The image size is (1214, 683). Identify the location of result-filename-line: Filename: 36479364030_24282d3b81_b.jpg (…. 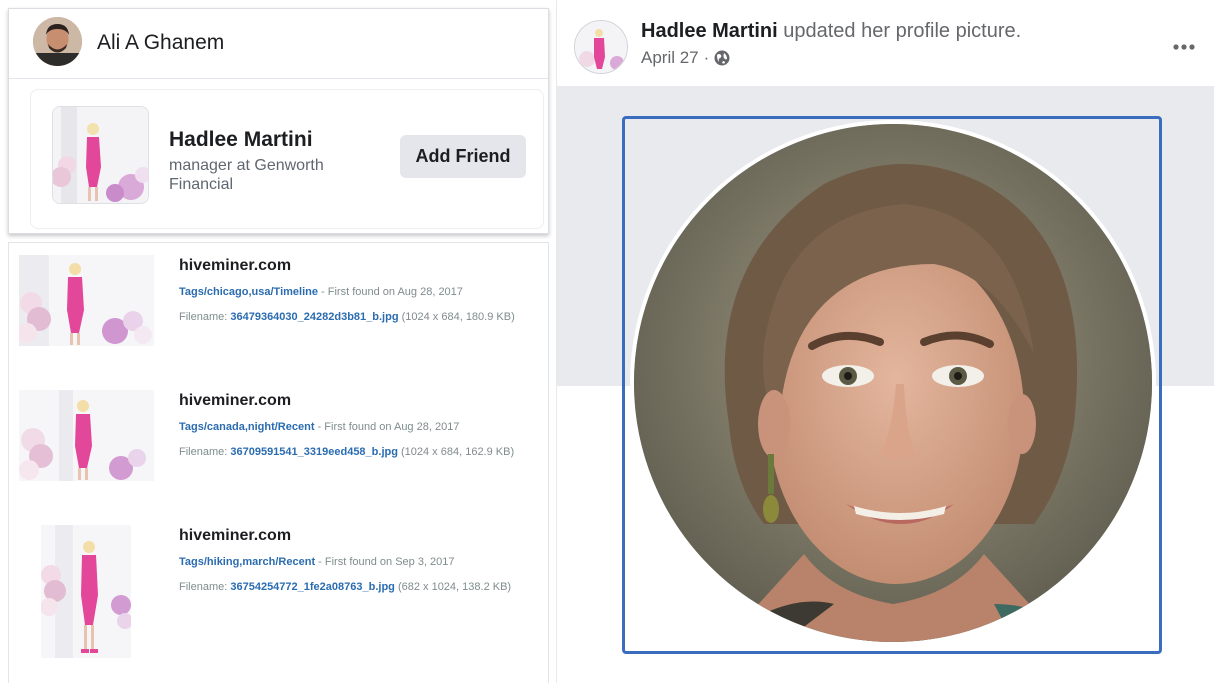
(347, 317).